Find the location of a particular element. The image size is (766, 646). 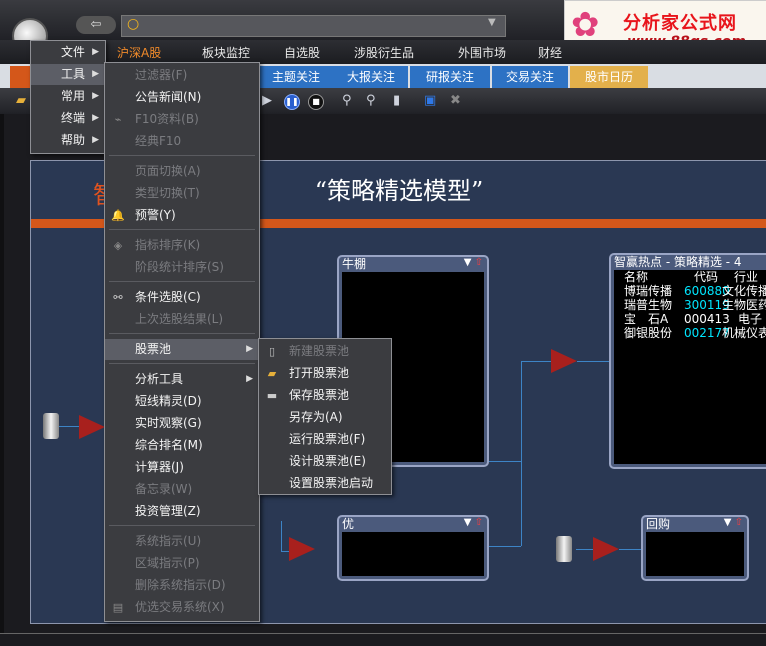

nav-item-overseas: 外围市场 is located at coordinates (482, 52).